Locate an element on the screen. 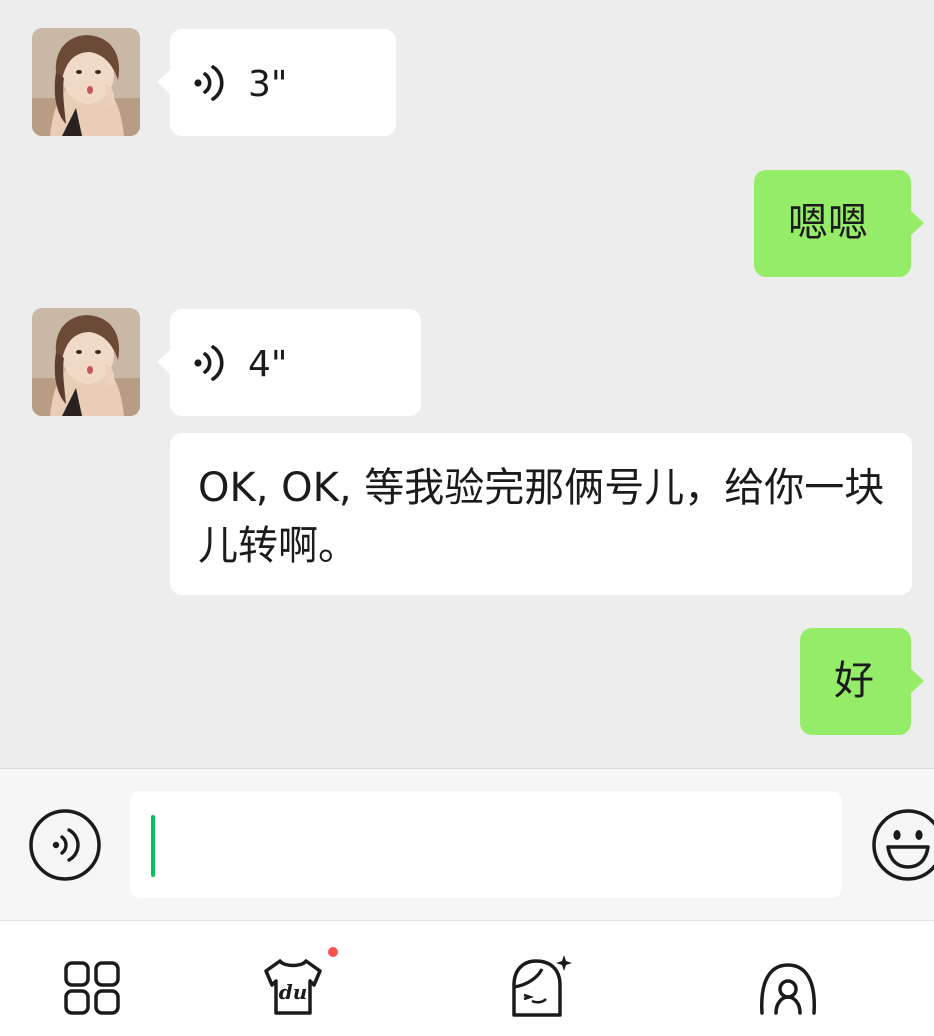 This screenshot has height=1036, width=934. voice-message-bubble: 4" is located at coordinates (289, 362).